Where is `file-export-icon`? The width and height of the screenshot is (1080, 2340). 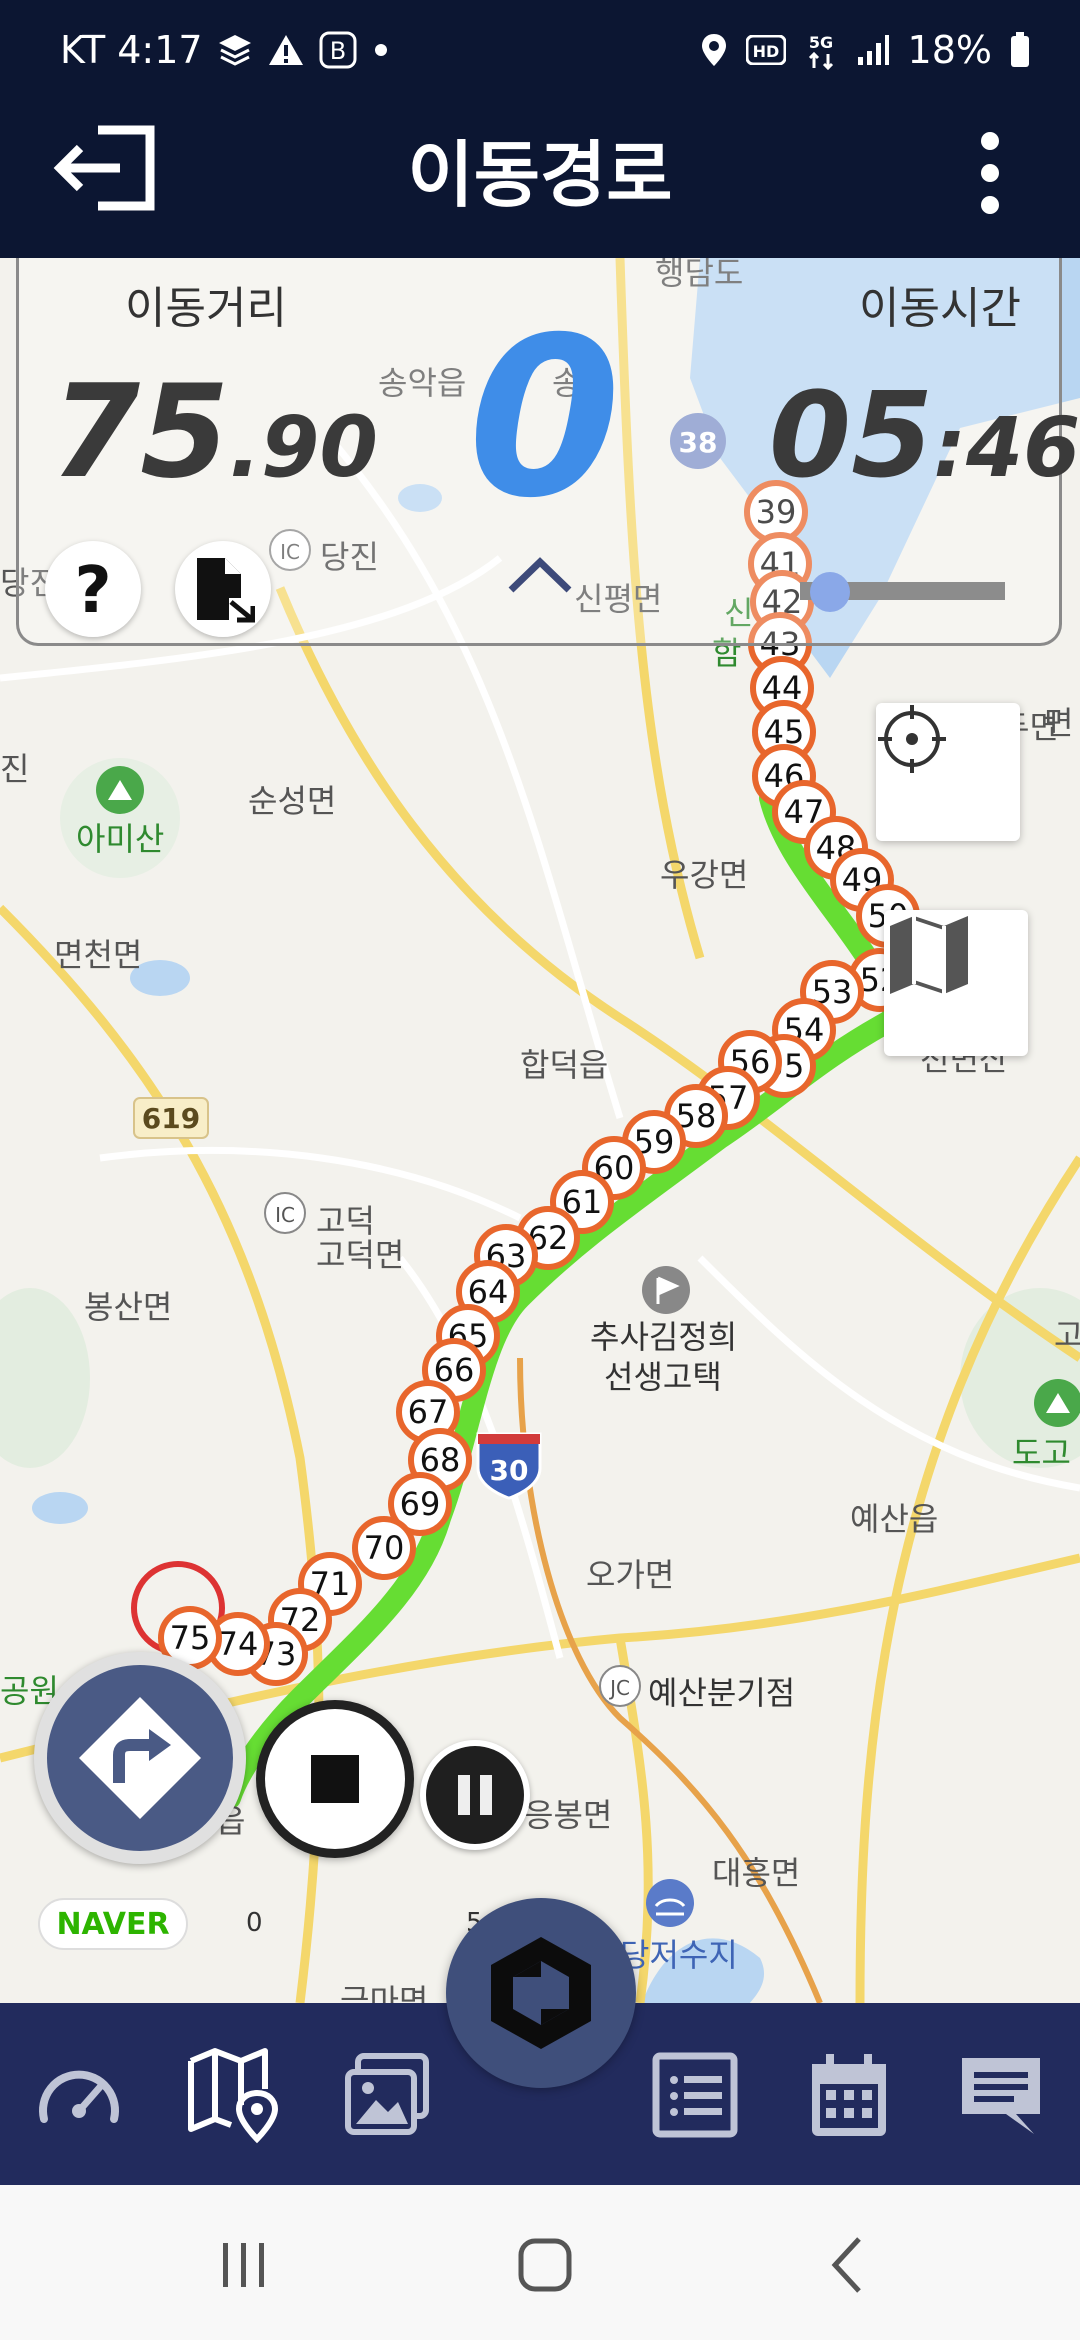
file-export-icon is located at coordinates (226, 590).